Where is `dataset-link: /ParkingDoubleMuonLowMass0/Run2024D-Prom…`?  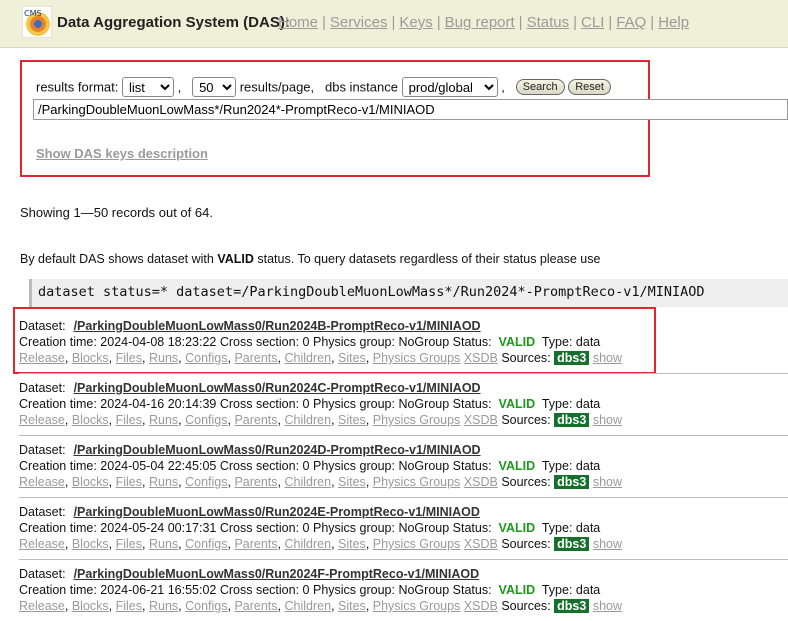 dataset-link: /ParkingDoubleMuonLowMass0/Run2024D-Prom… is located at coordinates (277, 450).